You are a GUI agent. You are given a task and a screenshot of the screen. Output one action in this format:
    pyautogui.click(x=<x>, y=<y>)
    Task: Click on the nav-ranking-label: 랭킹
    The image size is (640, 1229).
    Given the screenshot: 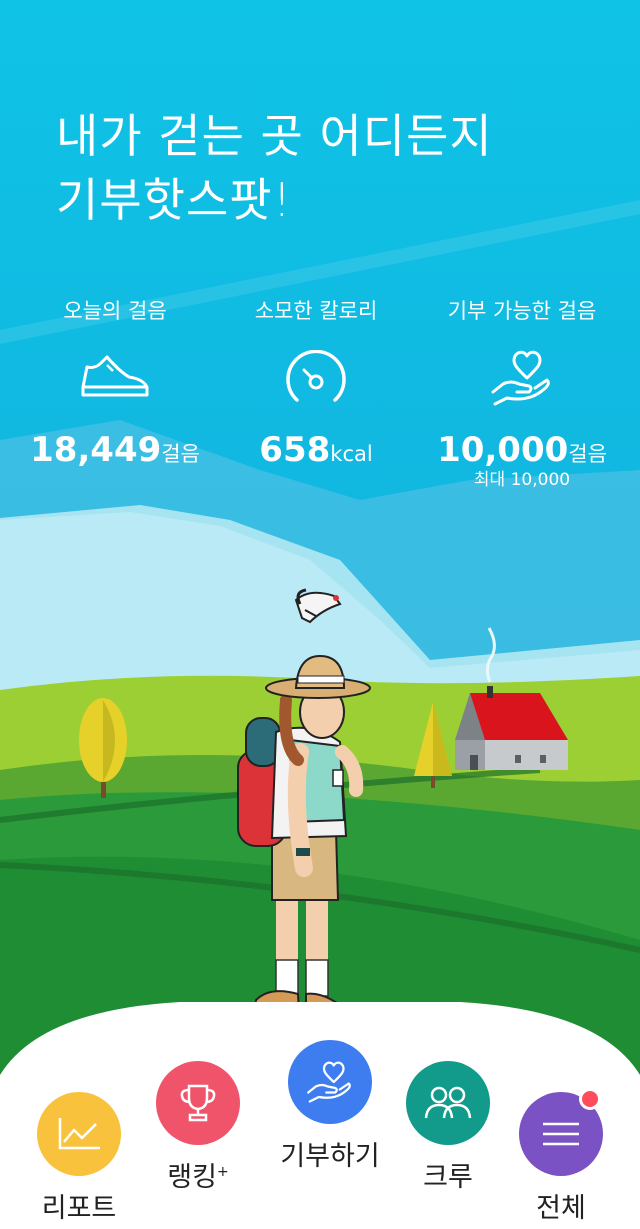 What is the action you would take?
    pyautogui.click(x=192, y=1177)
    